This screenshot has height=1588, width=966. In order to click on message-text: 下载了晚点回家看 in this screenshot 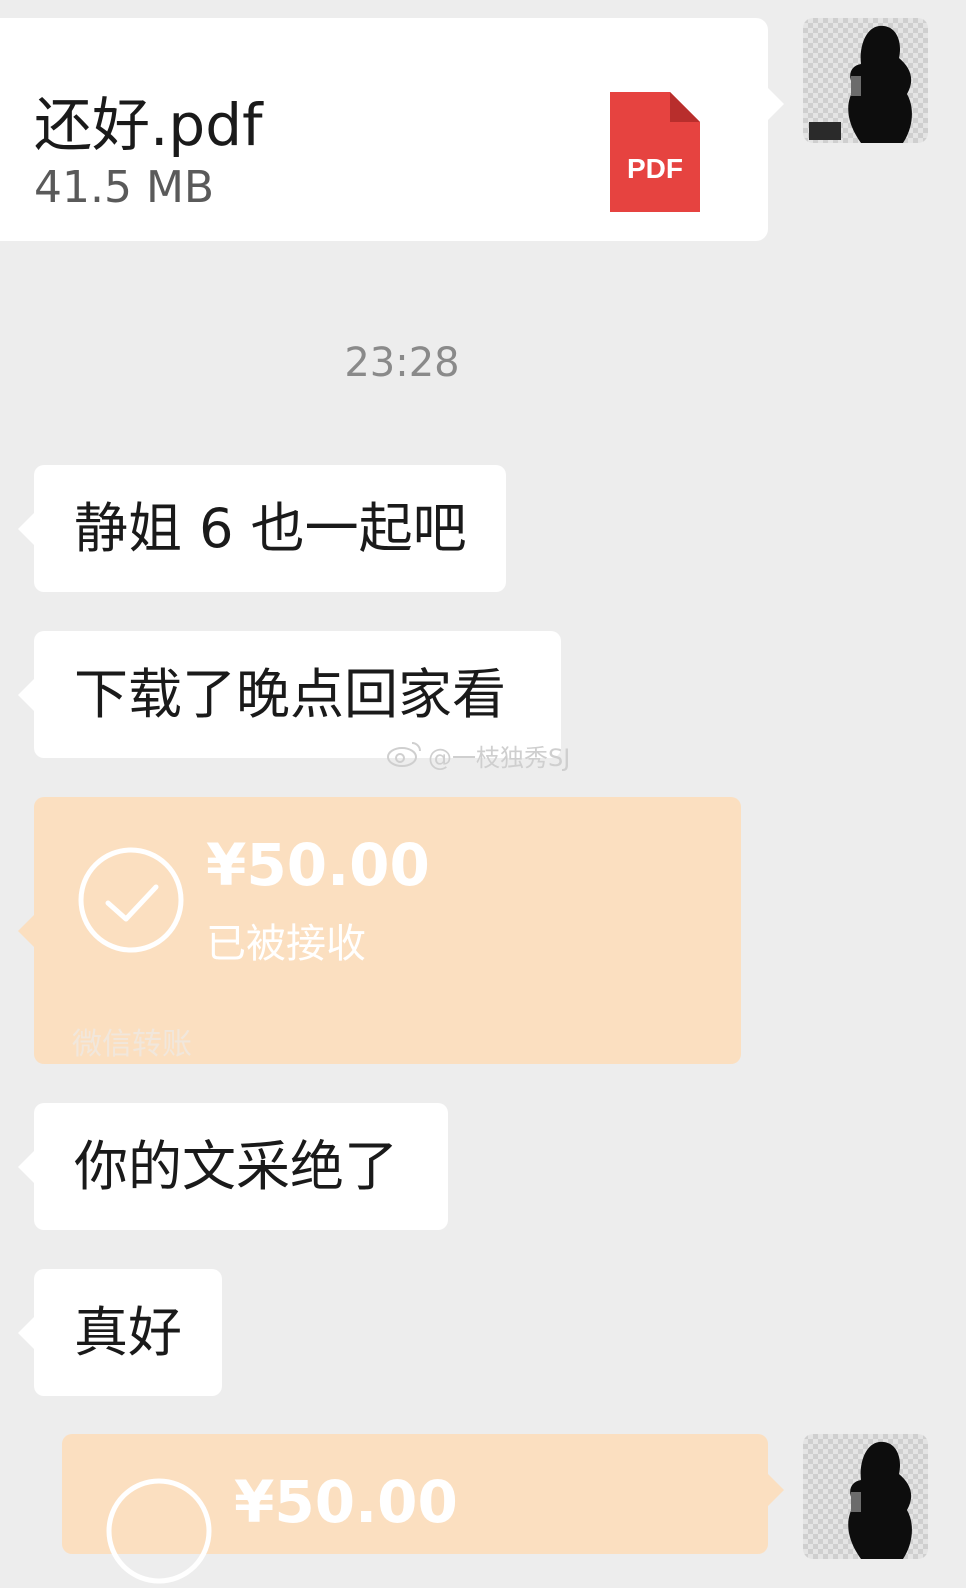, I will do `click(290, 694)`.